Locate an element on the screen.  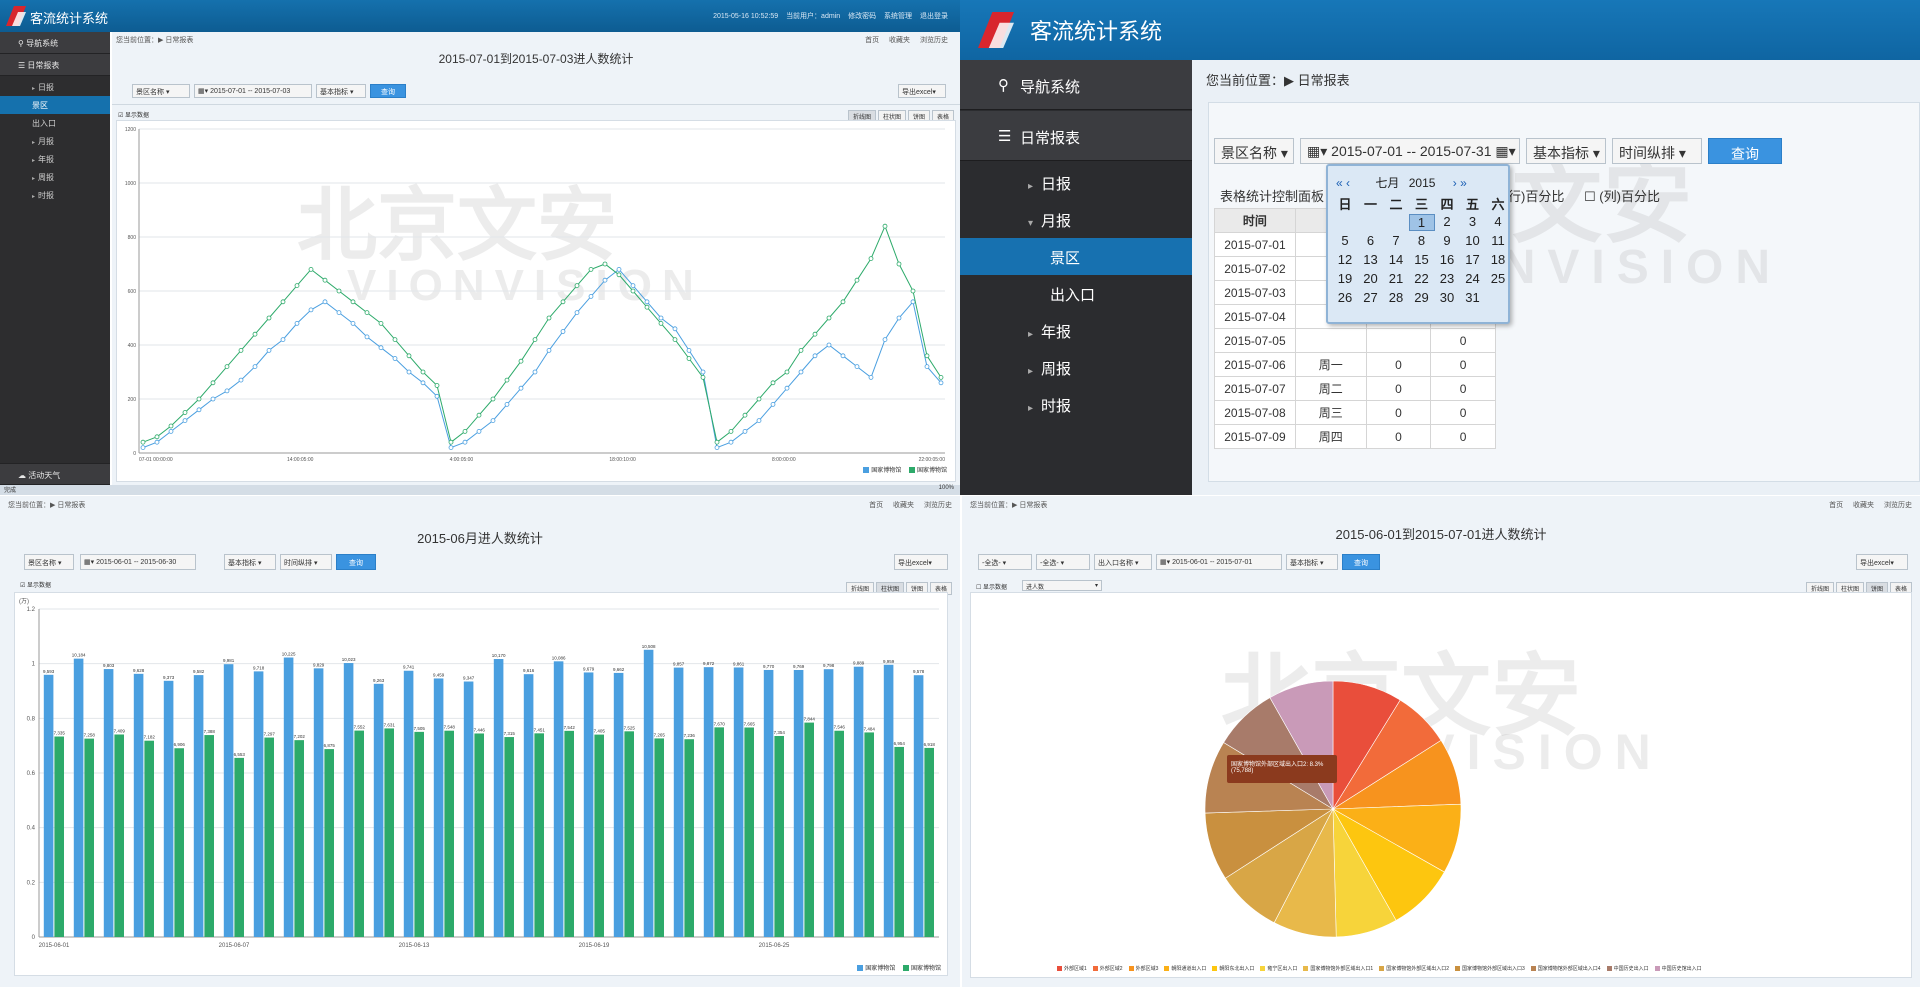
calendar-day: 22 is located at coordinates (1422, 278).